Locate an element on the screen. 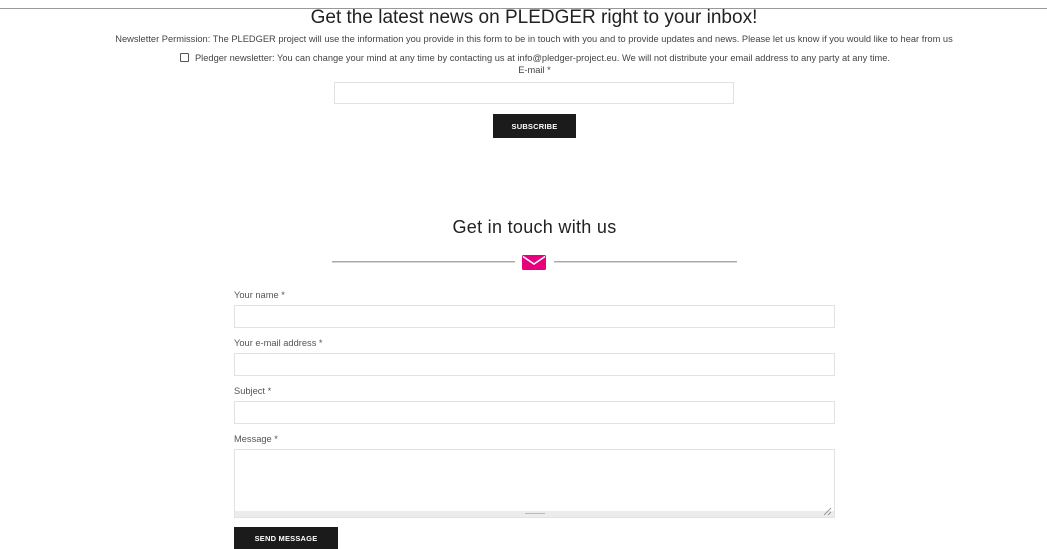 The height and width of the screenshot is (549, 1047). divider-left is located at coordinates (423, 262).